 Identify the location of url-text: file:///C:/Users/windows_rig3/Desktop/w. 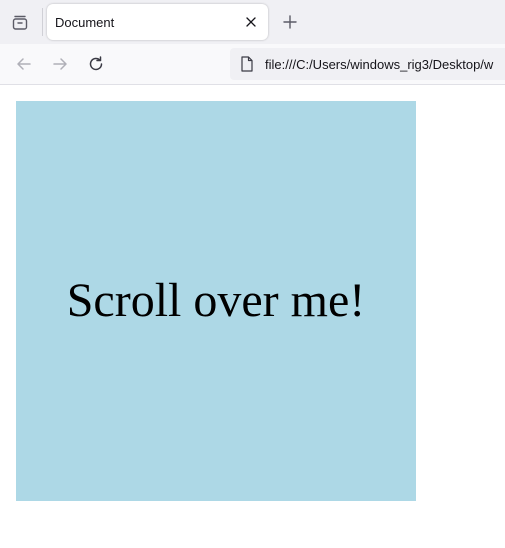
(379, 64).